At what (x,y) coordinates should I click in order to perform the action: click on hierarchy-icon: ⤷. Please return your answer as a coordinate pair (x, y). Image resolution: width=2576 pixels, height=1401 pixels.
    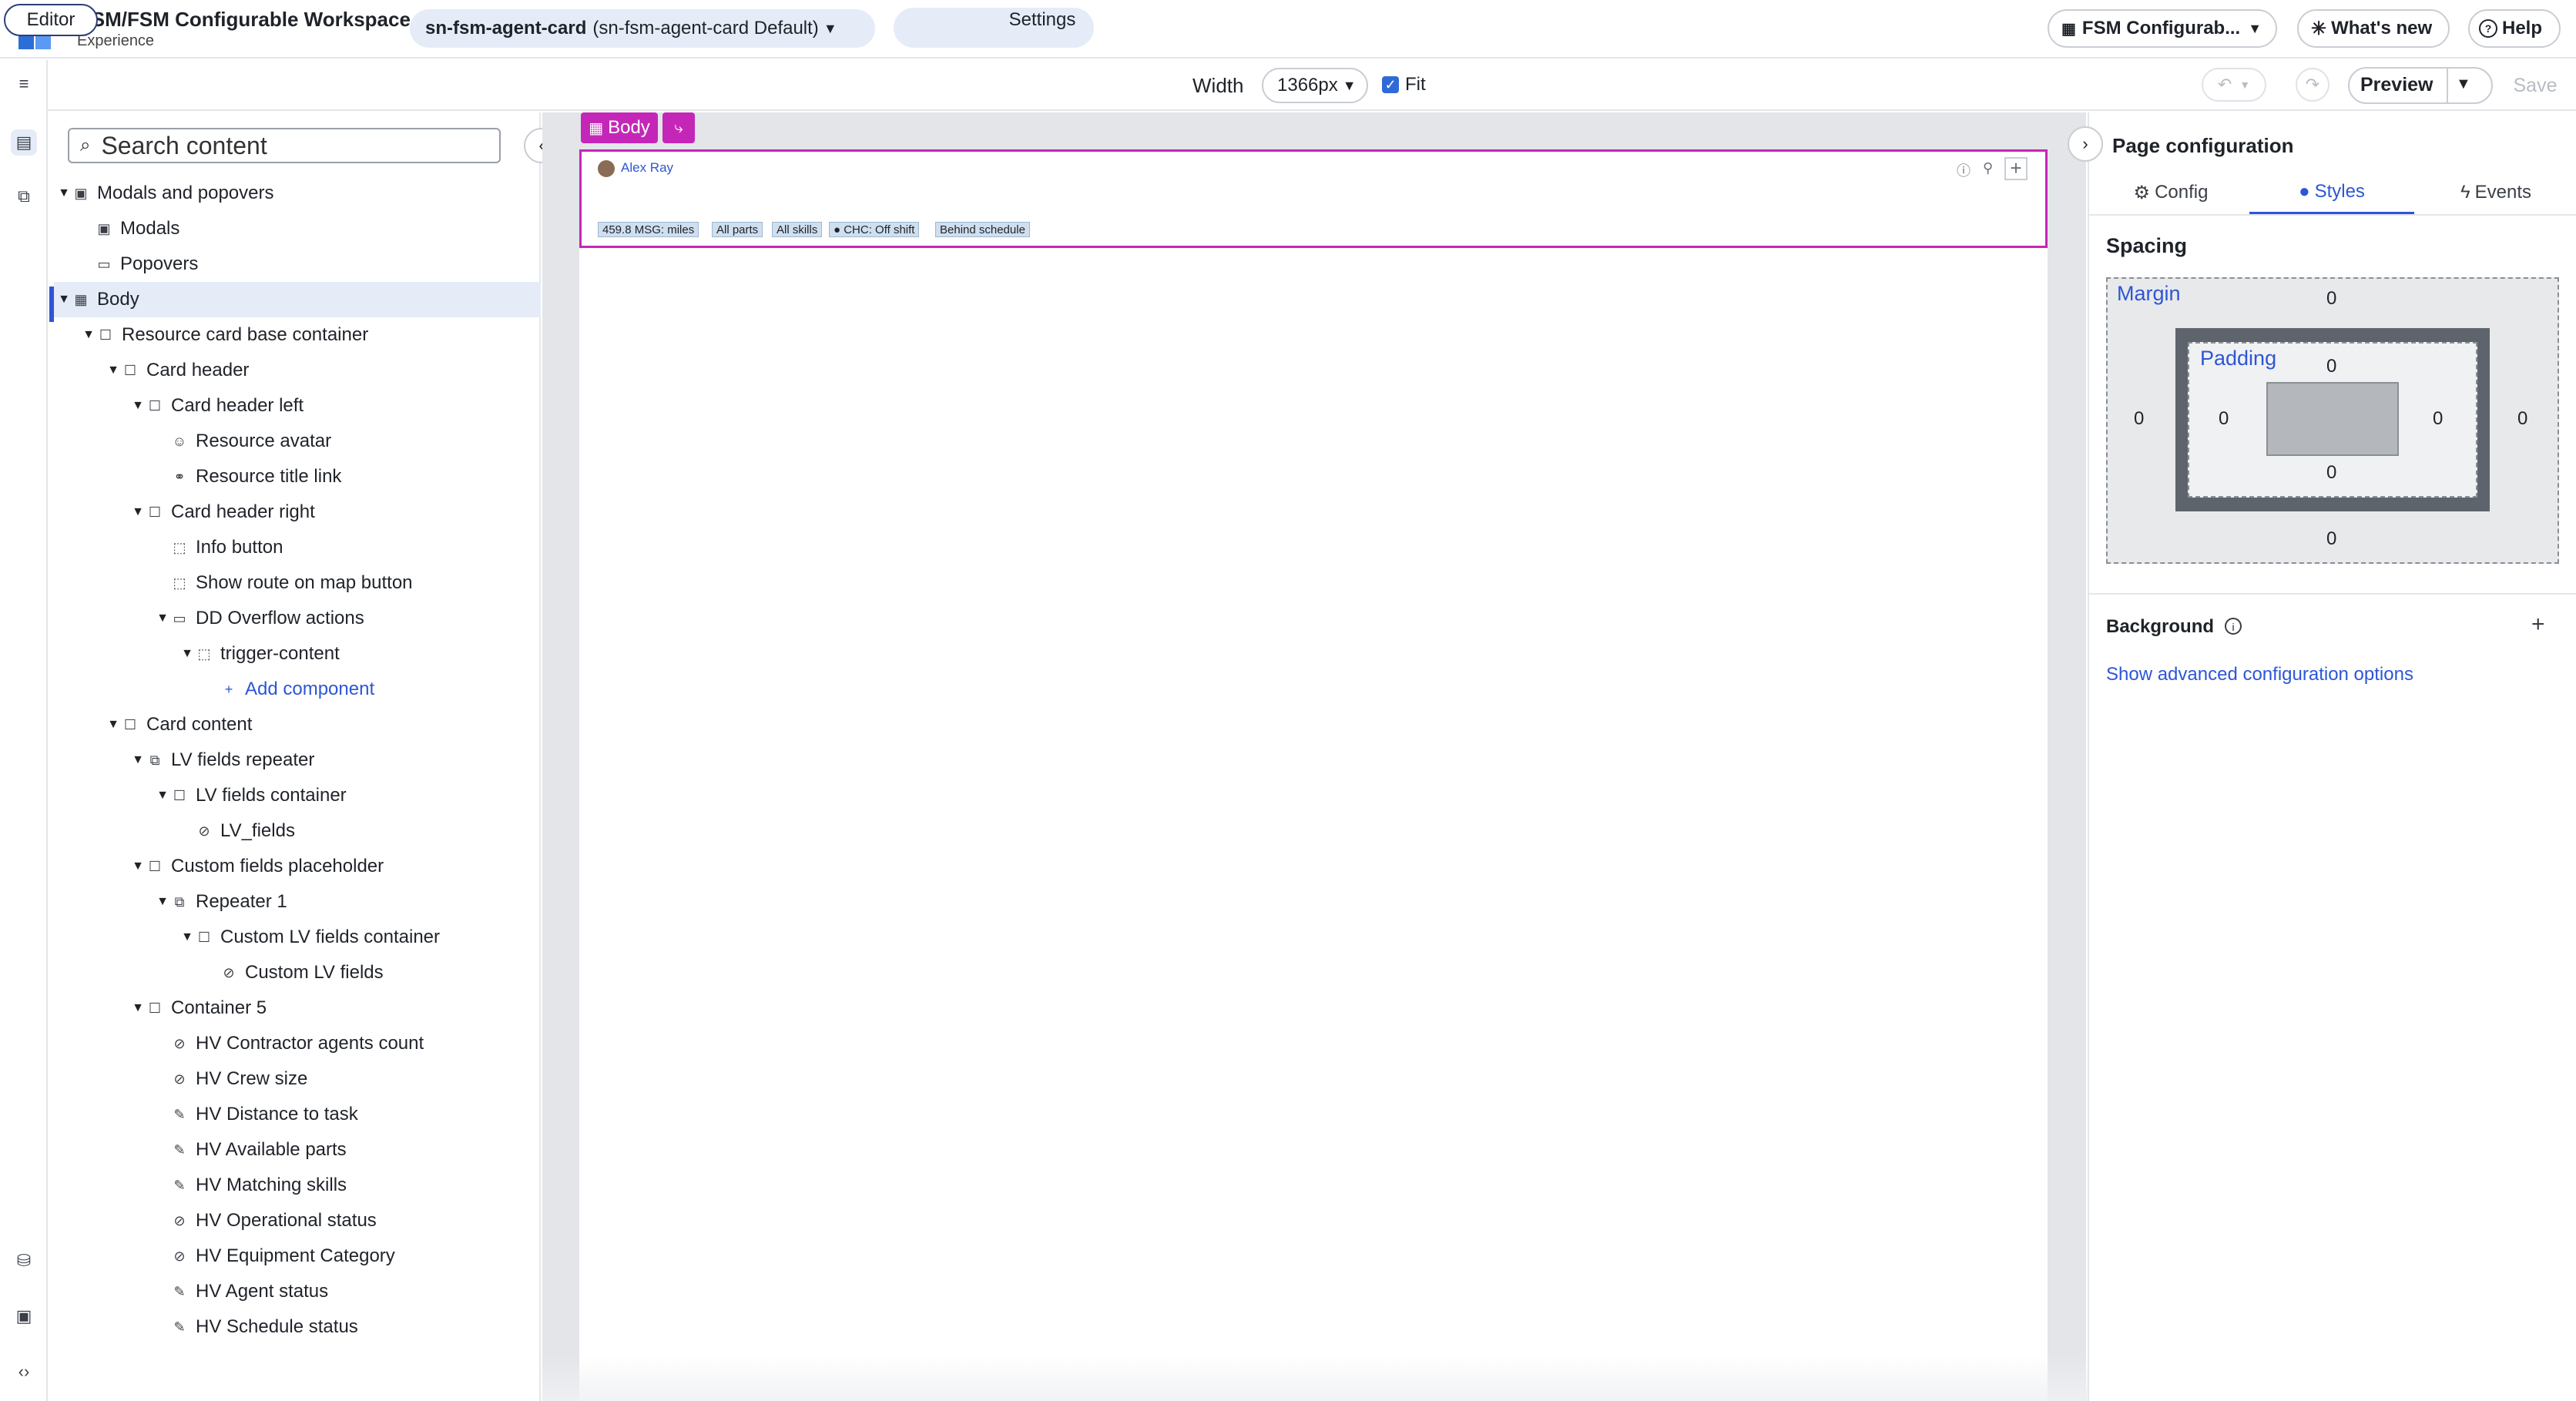
    Looking at the image, I should click on (678, 127).